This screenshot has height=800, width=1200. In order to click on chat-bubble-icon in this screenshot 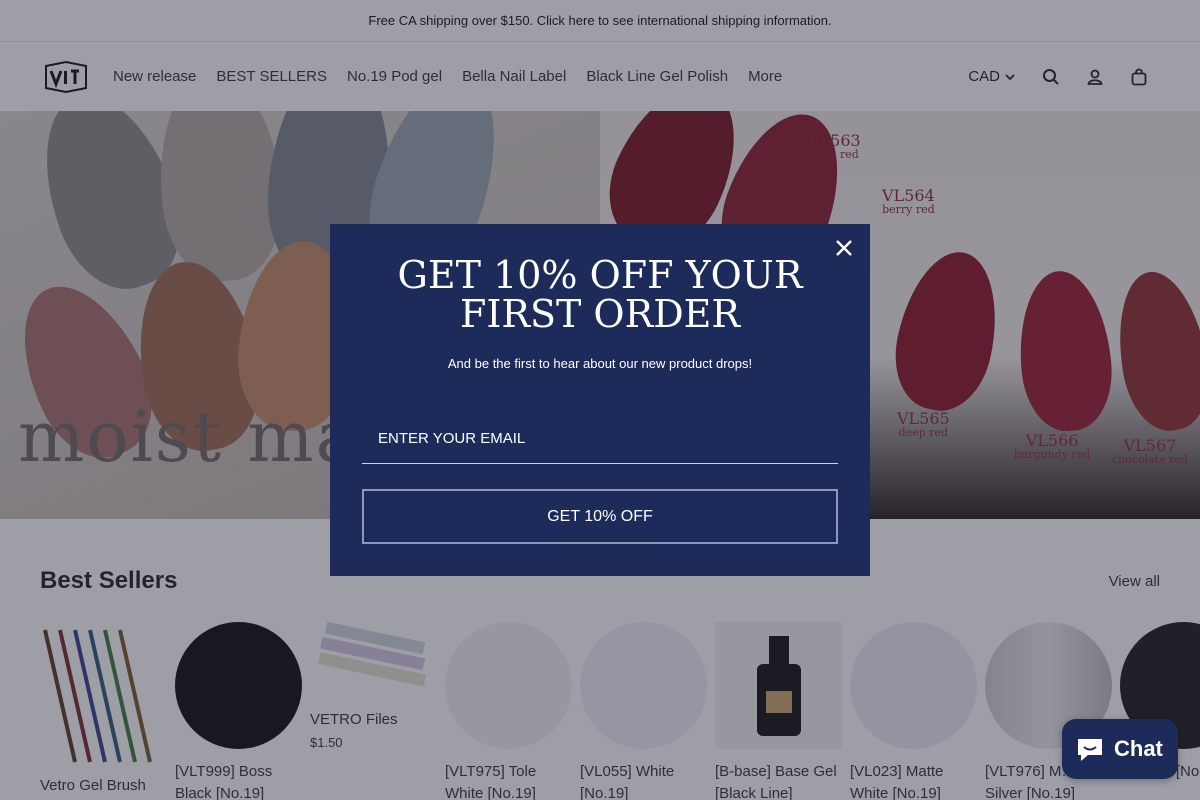, I will do `click(1090, 750)`.